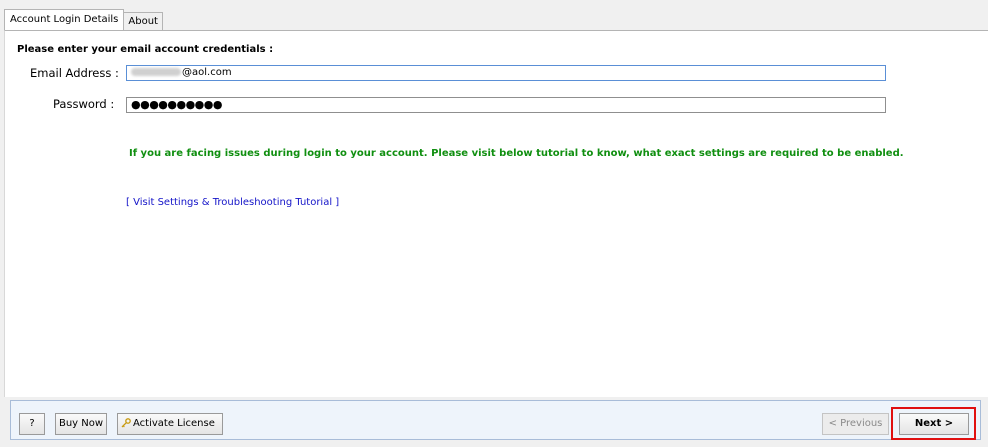 This screenshot has width=988, height=447. Describe the element at coordinates (156, 72) in the screenshot. I see `redacted-text` at that location.